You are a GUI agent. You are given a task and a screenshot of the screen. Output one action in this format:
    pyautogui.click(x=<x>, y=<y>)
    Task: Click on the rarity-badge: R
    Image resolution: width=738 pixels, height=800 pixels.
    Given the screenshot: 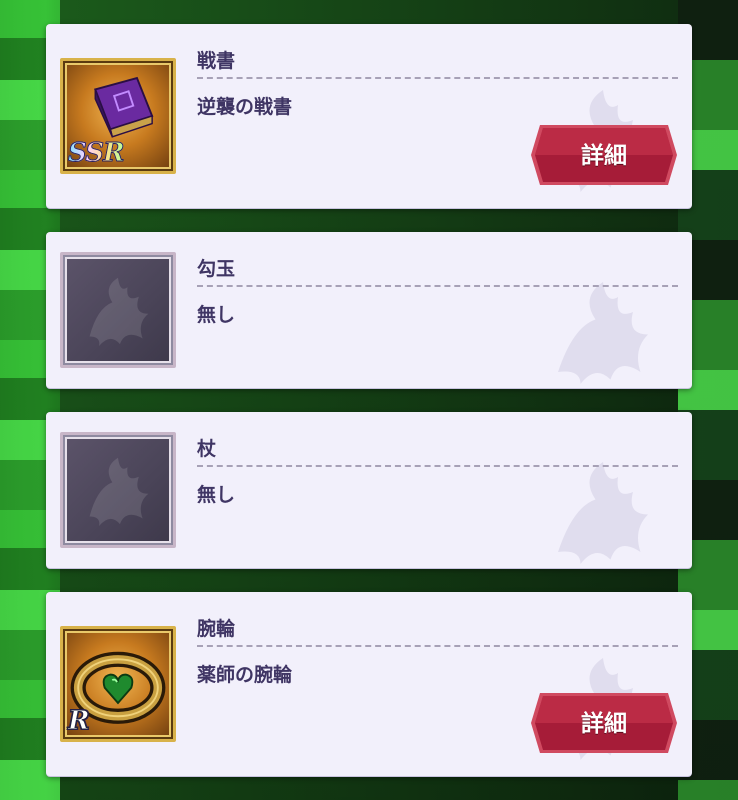 What is the action you would take?
    pyautogui.click(x=79, y=721)
    